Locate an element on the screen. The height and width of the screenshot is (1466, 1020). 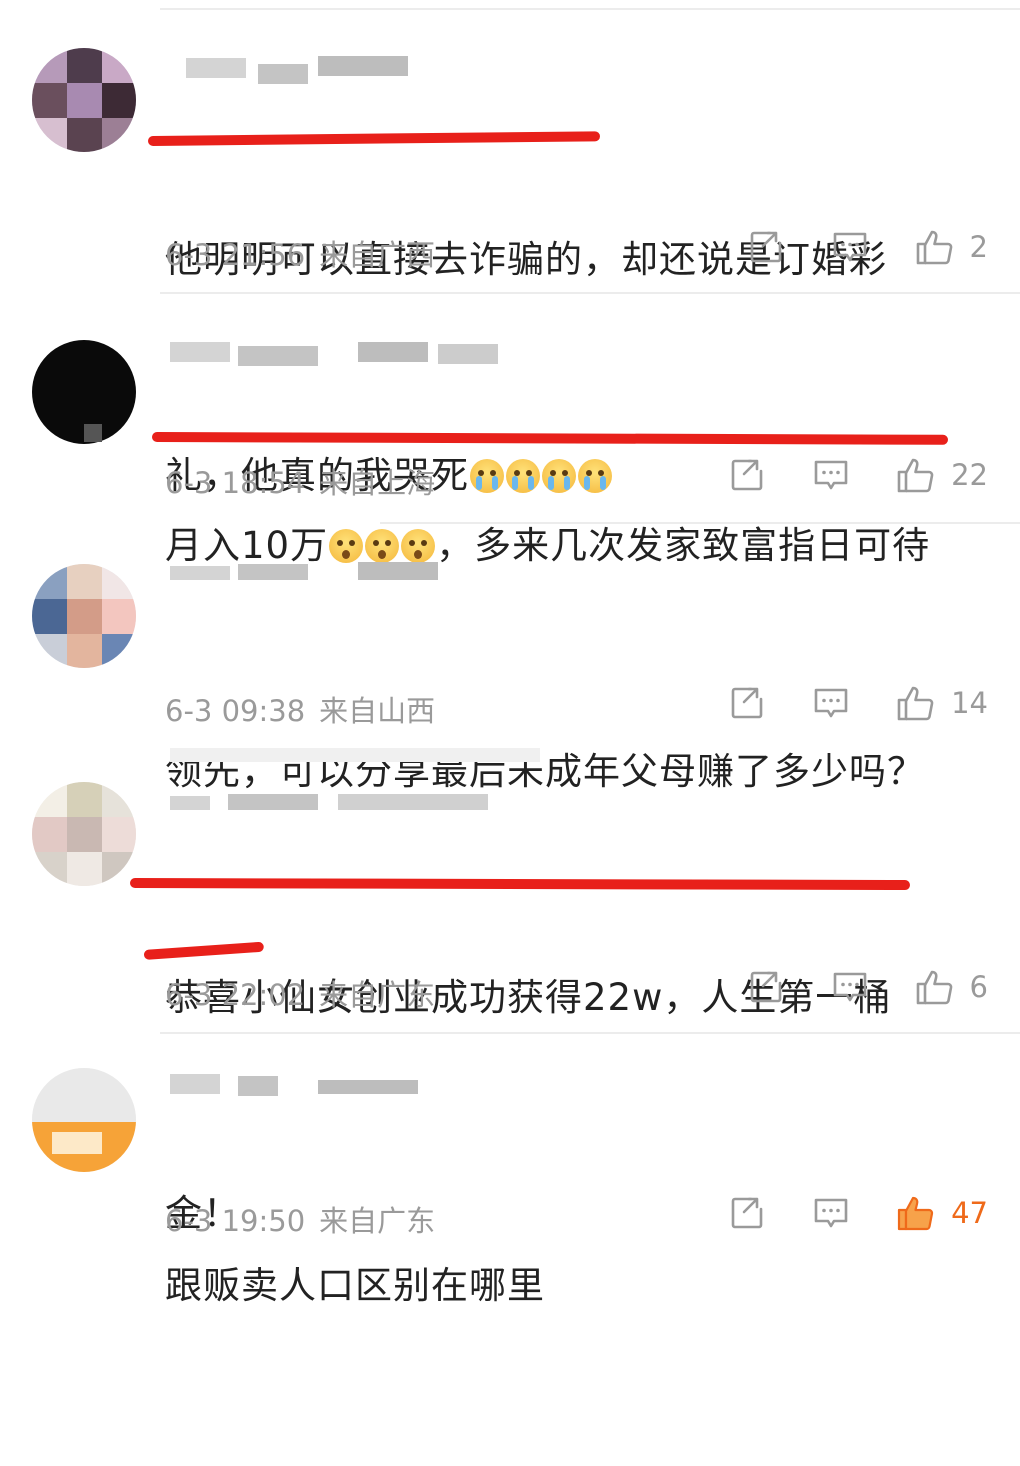
like-button: 14 is located at coordinates (941, 703).